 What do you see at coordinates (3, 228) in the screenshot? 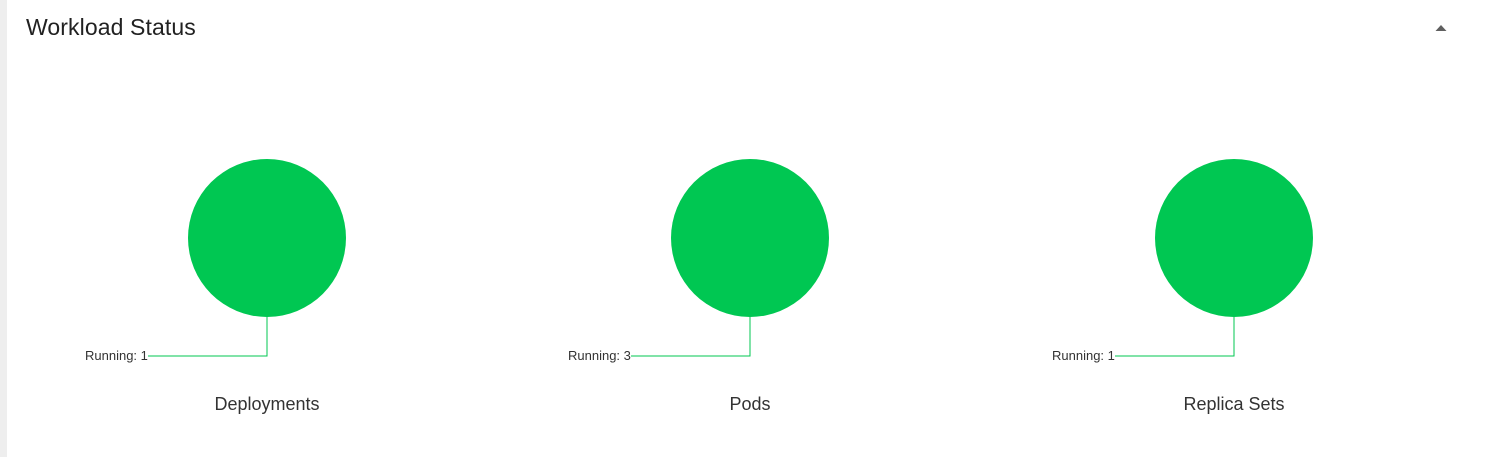
I see `page-left-edge` at bounding box center [3, 228].